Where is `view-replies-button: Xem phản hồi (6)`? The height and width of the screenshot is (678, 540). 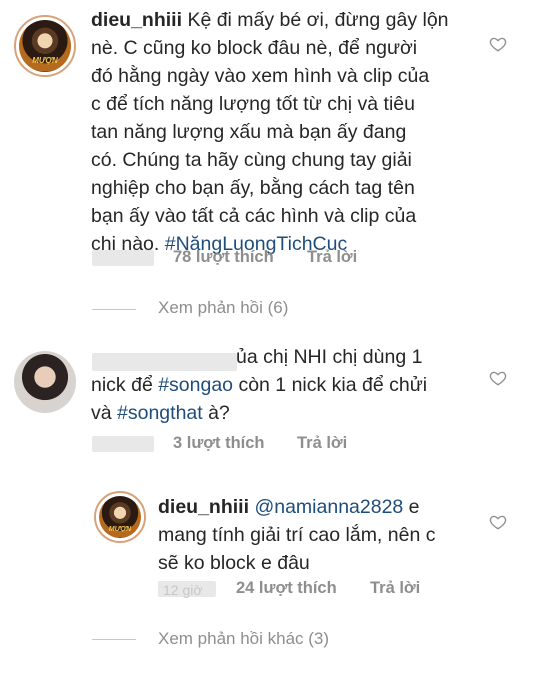 view-replies-button: Xem phản hồi (6) is located at coordinates (223, 308).